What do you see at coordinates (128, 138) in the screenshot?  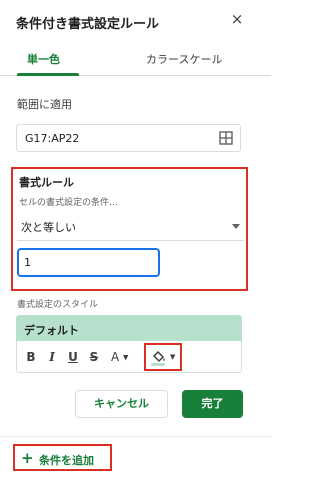 I see `range-input: G17:AP22` at bounding box center [128, 138].